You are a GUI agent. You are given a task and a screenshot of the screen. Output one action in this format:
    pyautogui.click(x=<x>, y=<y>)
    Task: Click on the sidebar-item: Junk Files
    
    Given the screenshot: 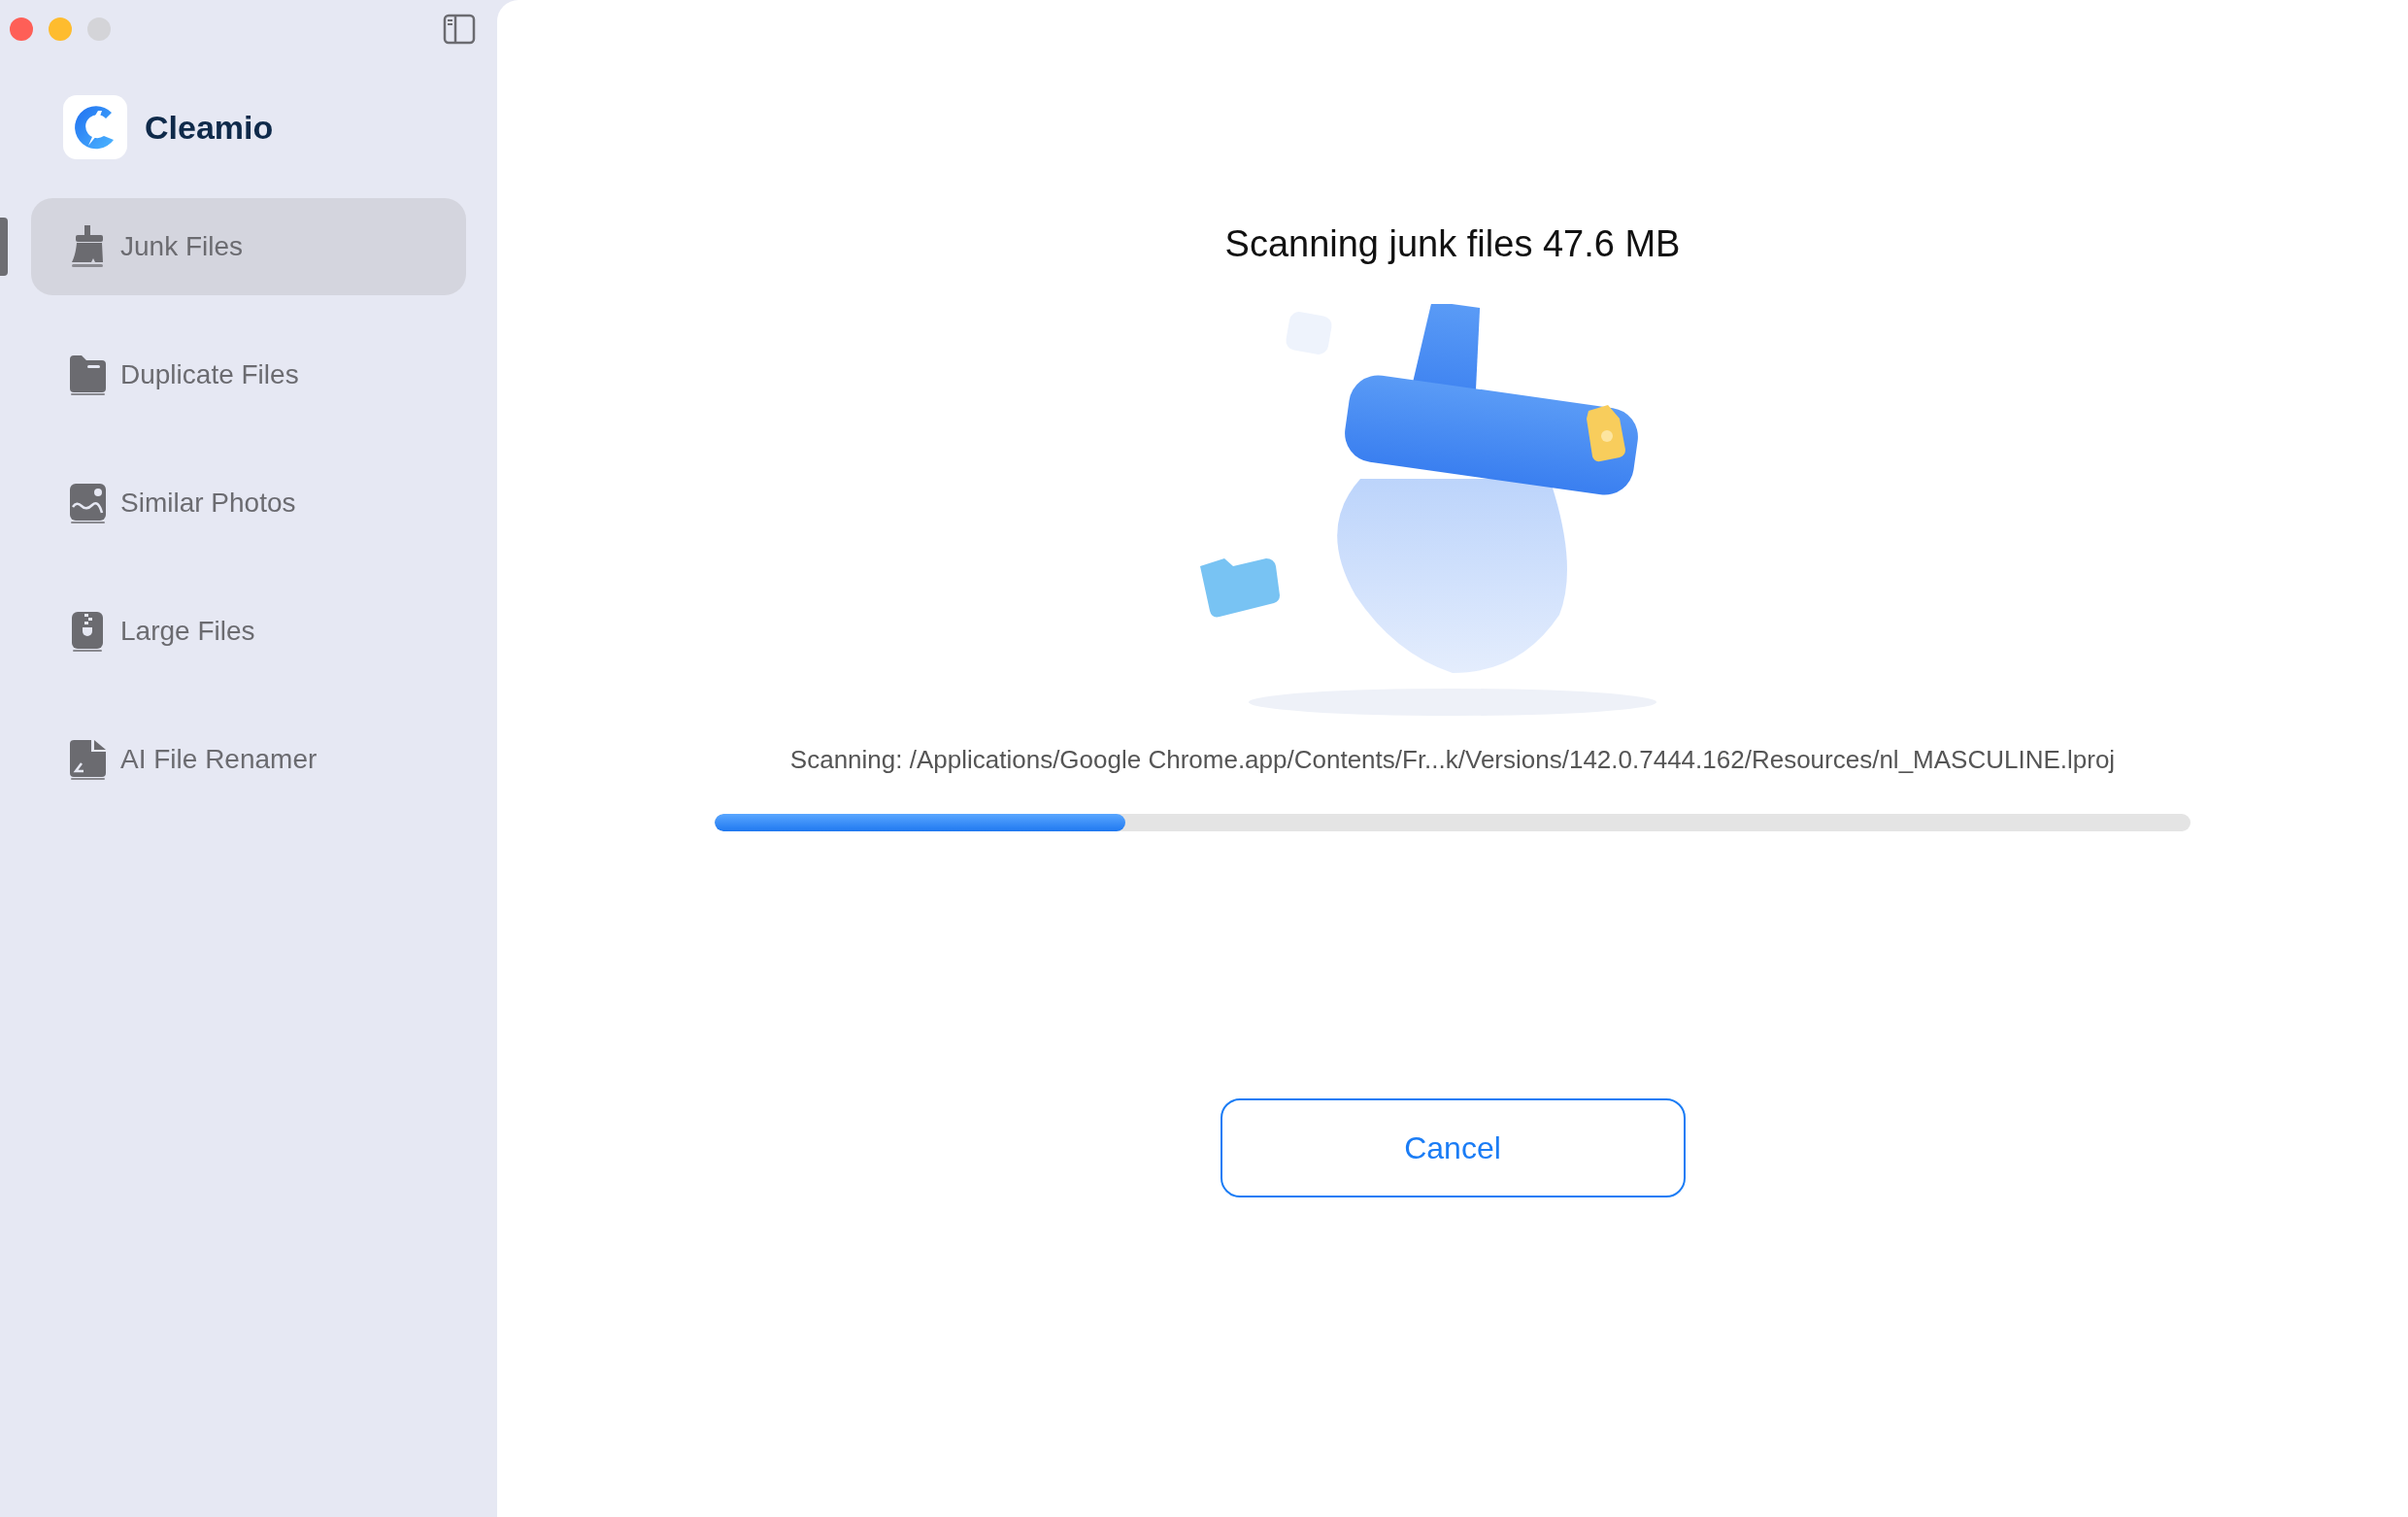 What is the action you would take?
    pyautogui.click(x=248, y=246)
    